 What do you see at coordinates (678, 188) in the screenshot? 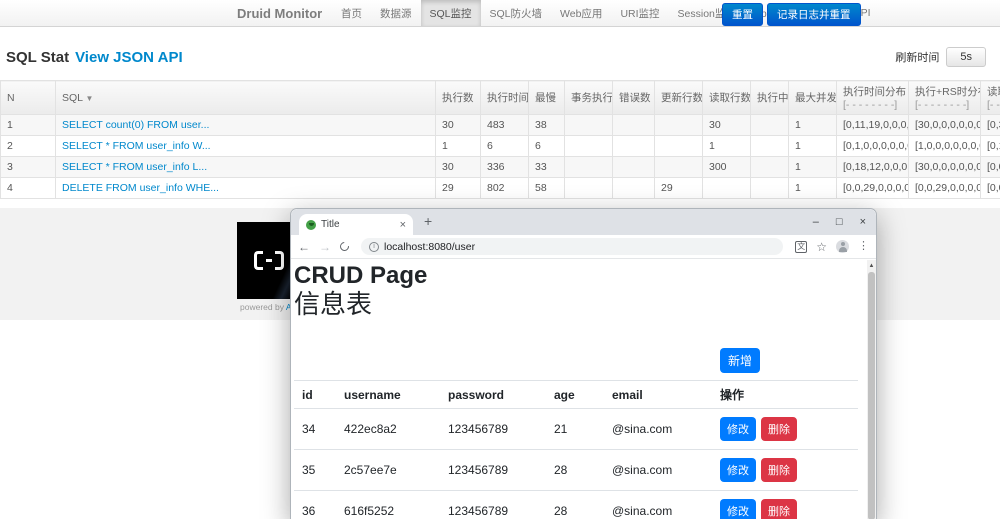
I see `cell-update-rows: 29` at bounding box center [678, 188].